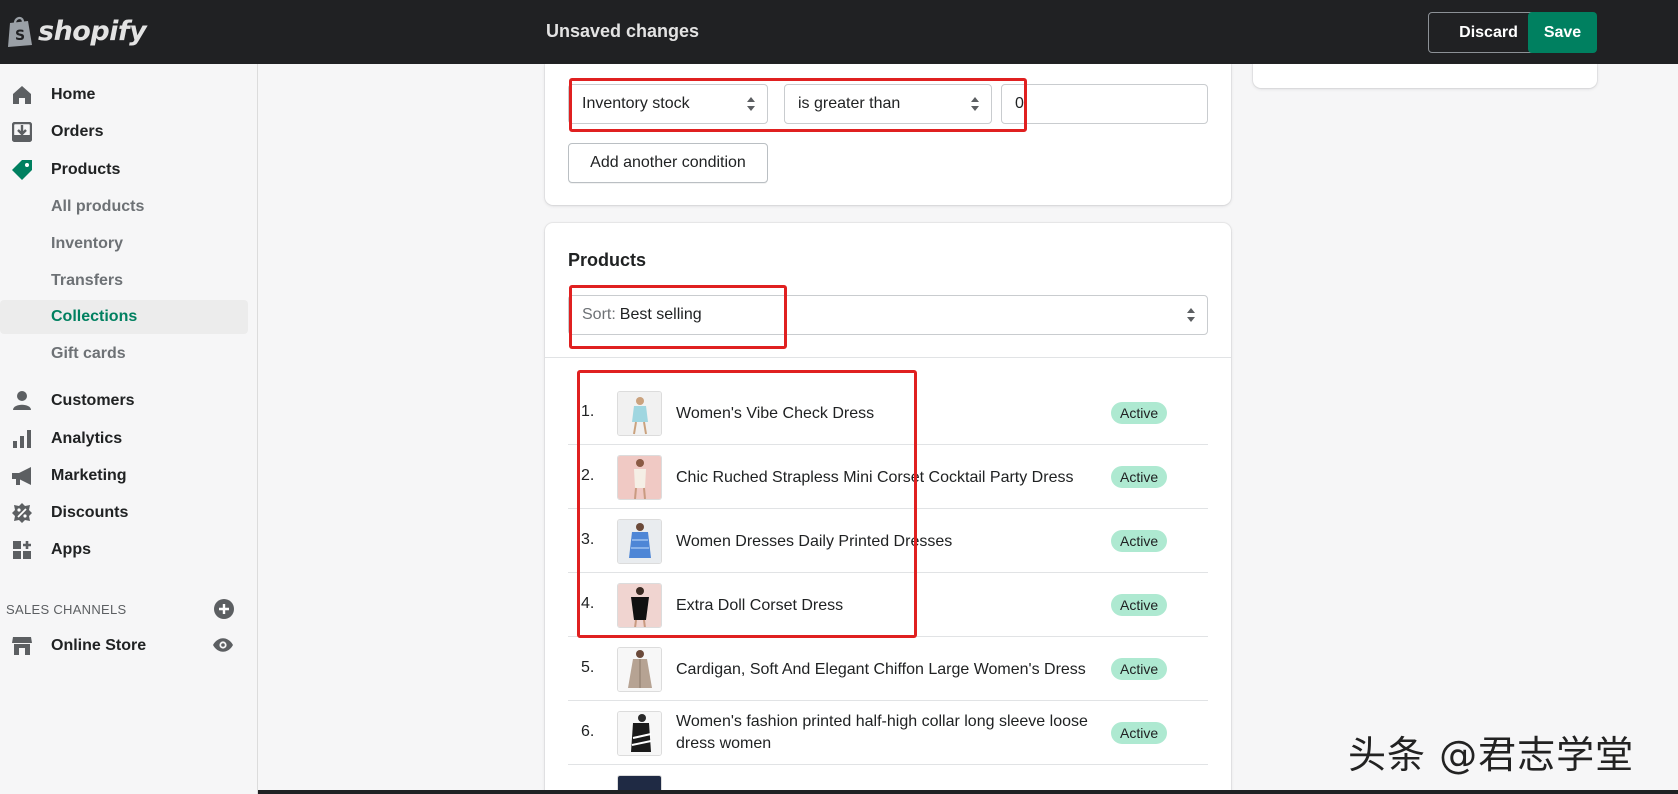 The width and height of the screenshot is (1678, 794). Describe the element at coordinates (87, 280) in the screenshot. I see `sidebar-item-label: Transfers` at that location.